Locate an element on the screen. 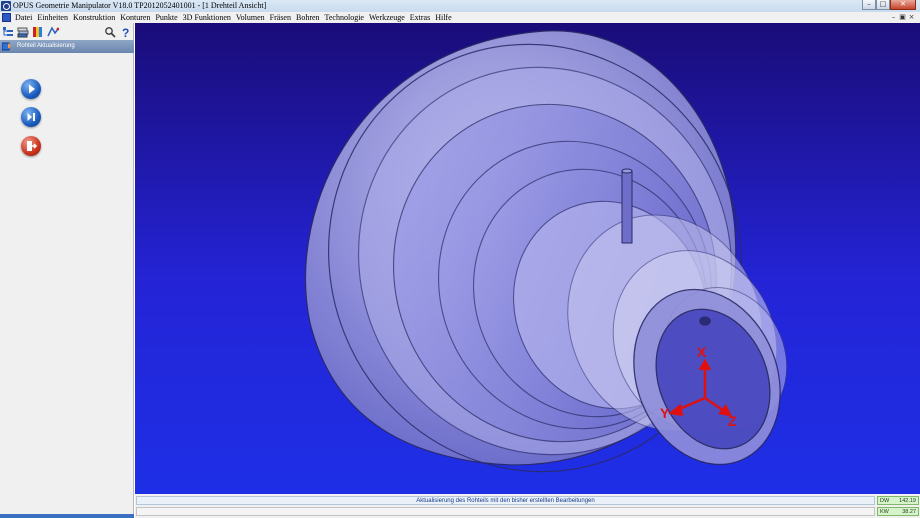  left-panel: ? Rohteil Aktualisierung is located at coordinates (67, 270).